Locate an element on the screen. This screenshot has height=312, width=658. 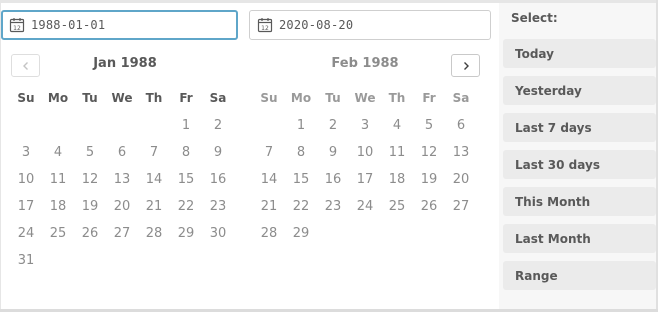
start-date-value: 1988-01-01 is located at coordinates (68, 25).